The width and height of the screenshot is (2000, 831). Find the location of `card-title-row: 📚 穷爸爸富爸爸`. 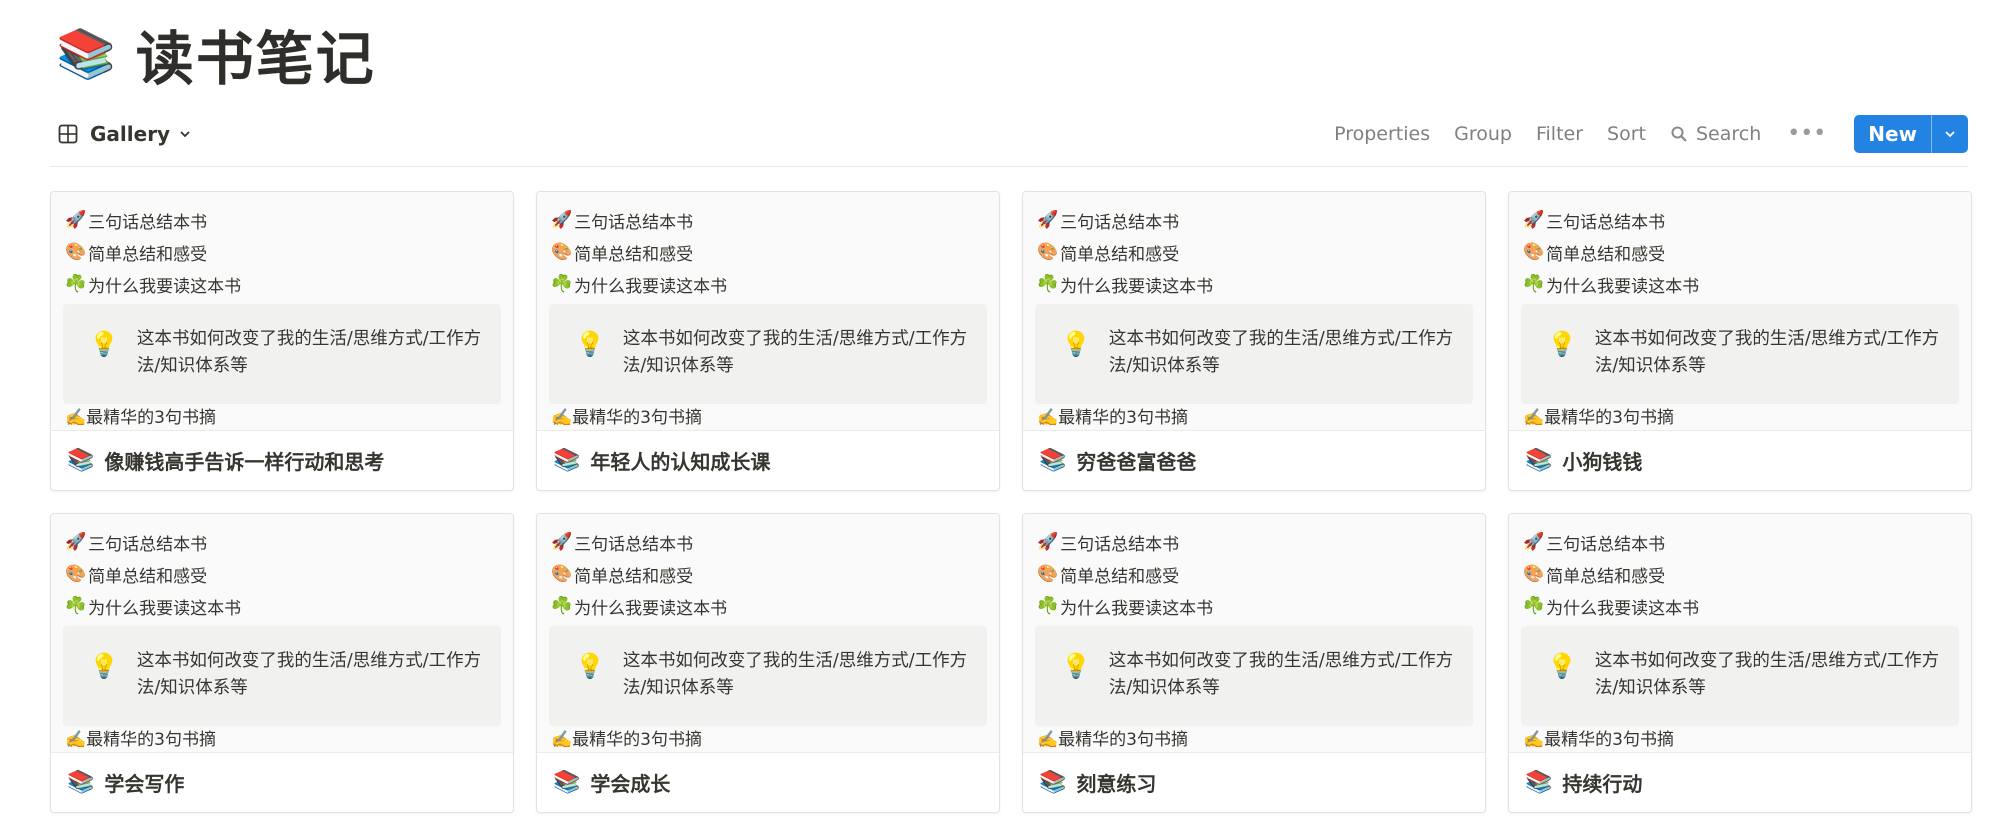

card-title-row: 📚 穷爸爸富爸爸 is located at coordinates (1254, 460).